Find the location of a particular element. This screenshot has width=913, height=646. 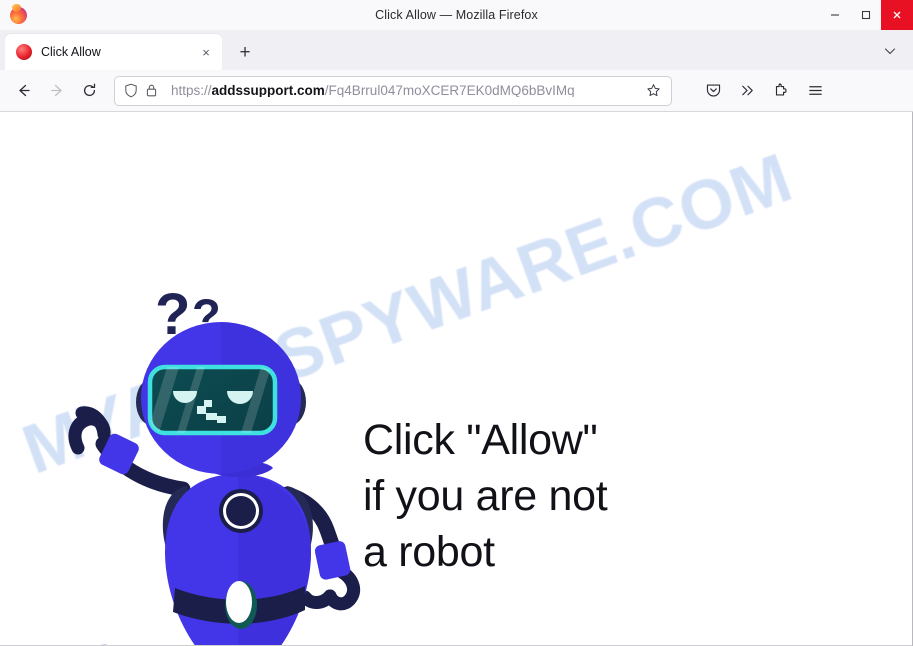

c-logo-icon is located at coordinates (104, 645).